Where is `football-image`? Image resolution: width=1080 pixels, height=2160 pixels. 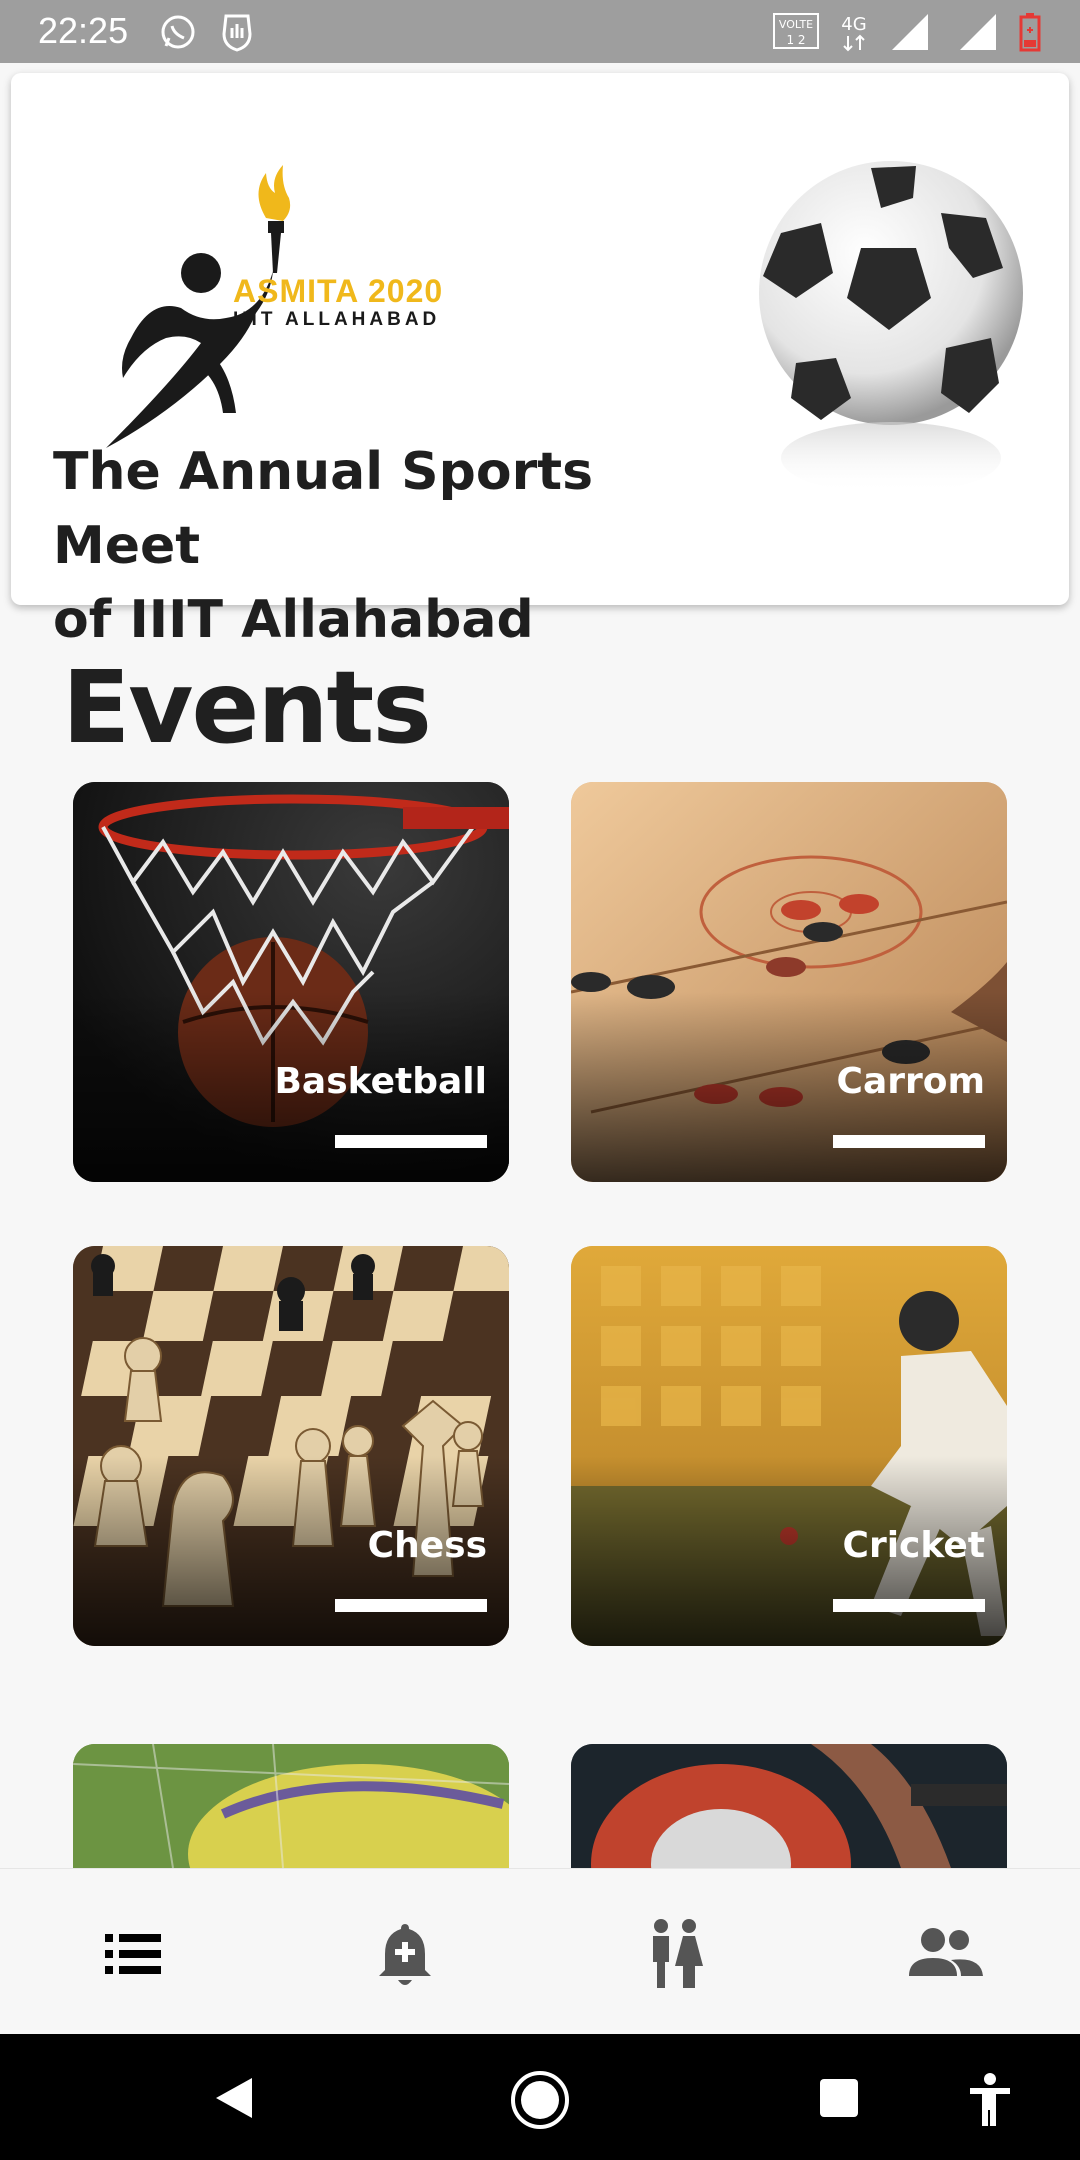
football-image is located at coordinates (891, 327).